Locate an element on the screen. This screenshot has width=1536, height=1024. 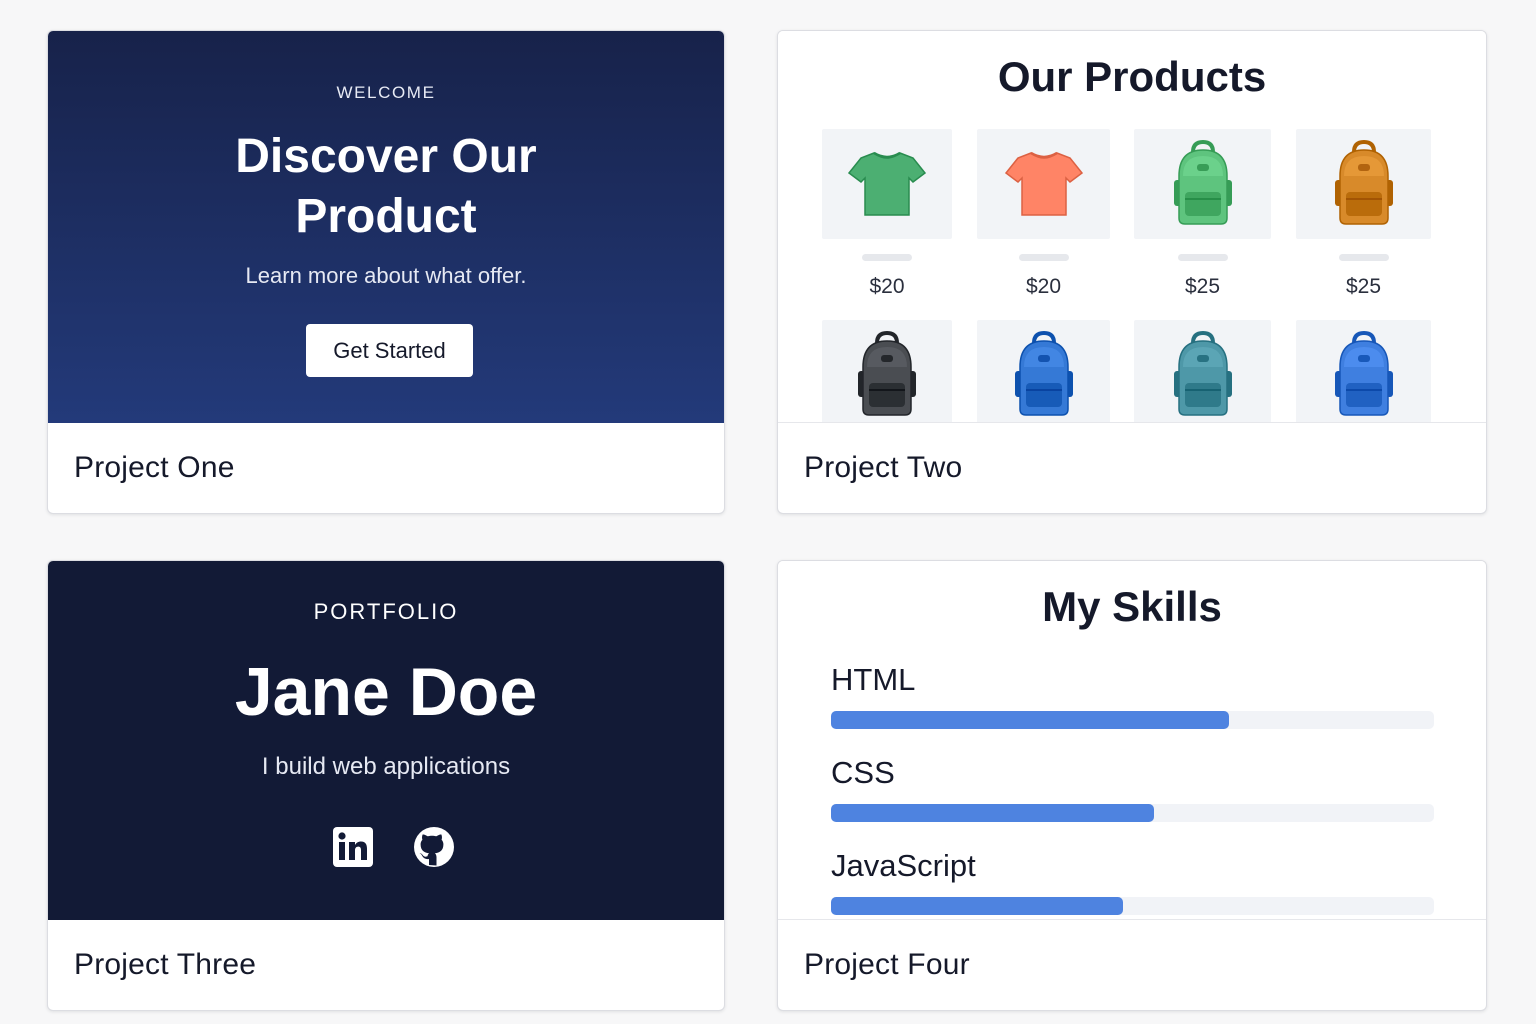
card-footer: Project Three is located at coordinates (386, 965).